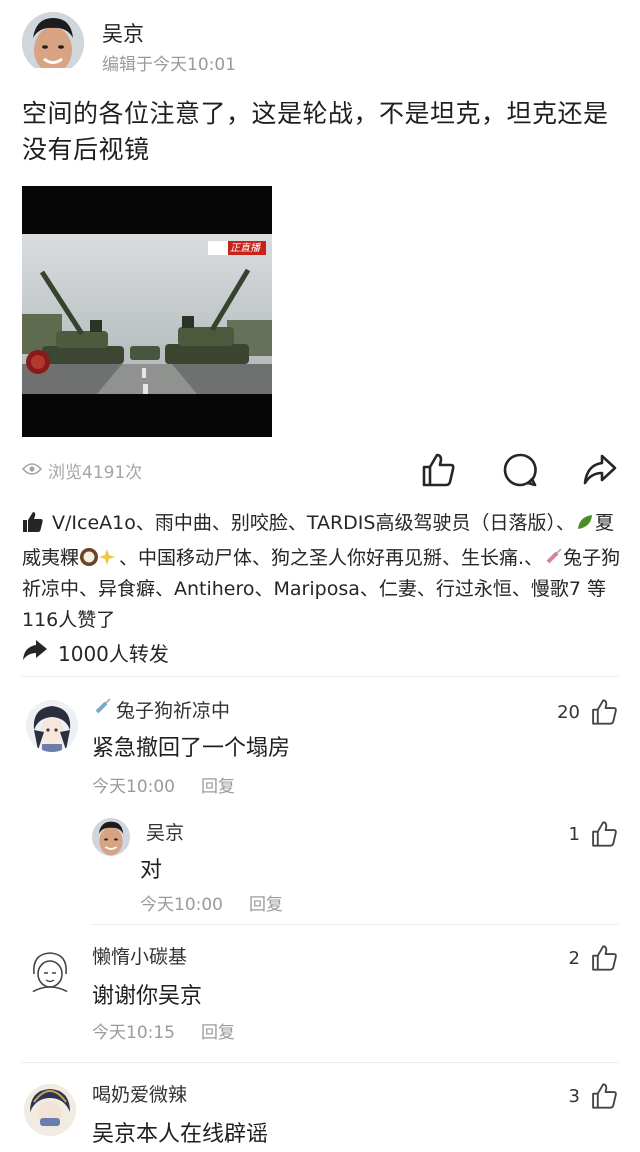 The image size is (640, 1152). I want to click on comment-text: 对, so click(151, 870).